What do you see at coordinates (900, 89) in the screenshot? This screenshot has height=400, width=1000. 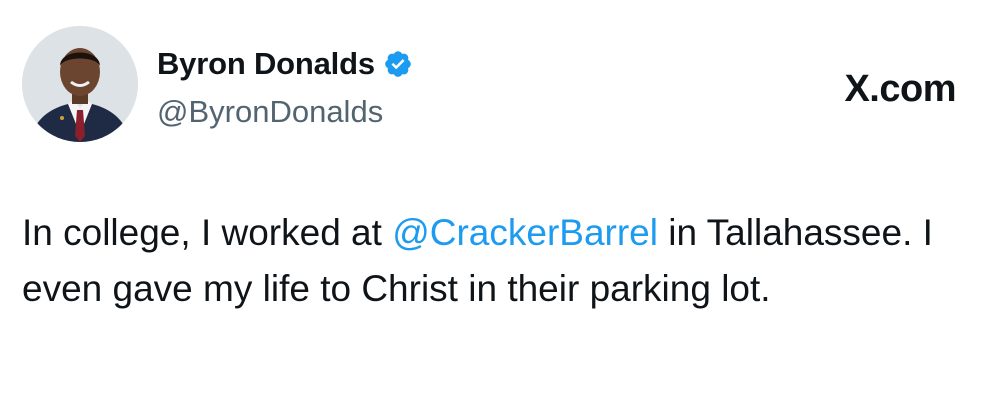 I see `source-label: X.com` at bounding box center [900, 89].